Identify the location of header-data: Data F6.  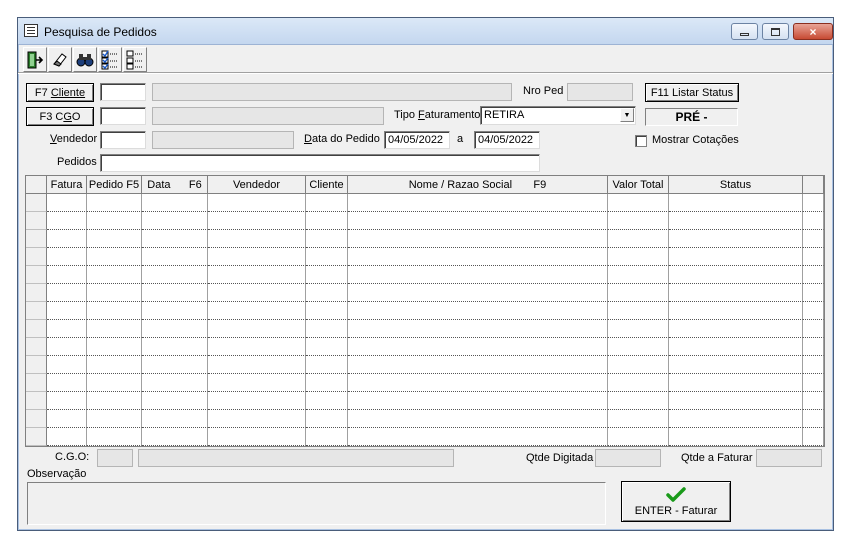
(175, 185).